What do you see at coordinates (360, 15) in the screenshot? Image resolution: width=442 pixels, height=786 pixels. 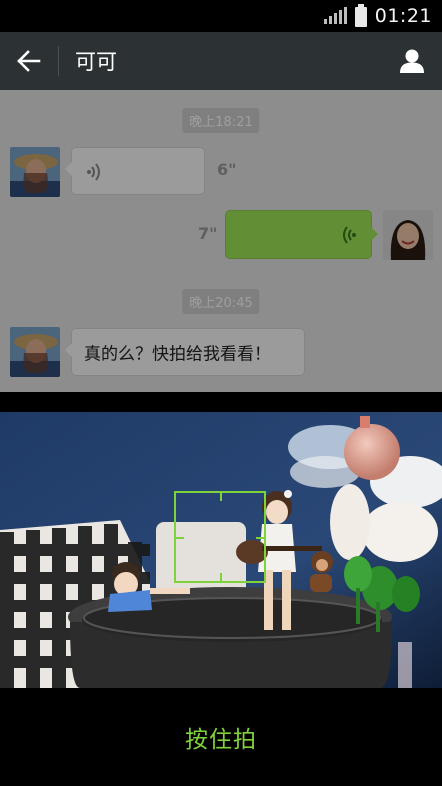 I see `battery-icon` at bounding box center [360, 15].